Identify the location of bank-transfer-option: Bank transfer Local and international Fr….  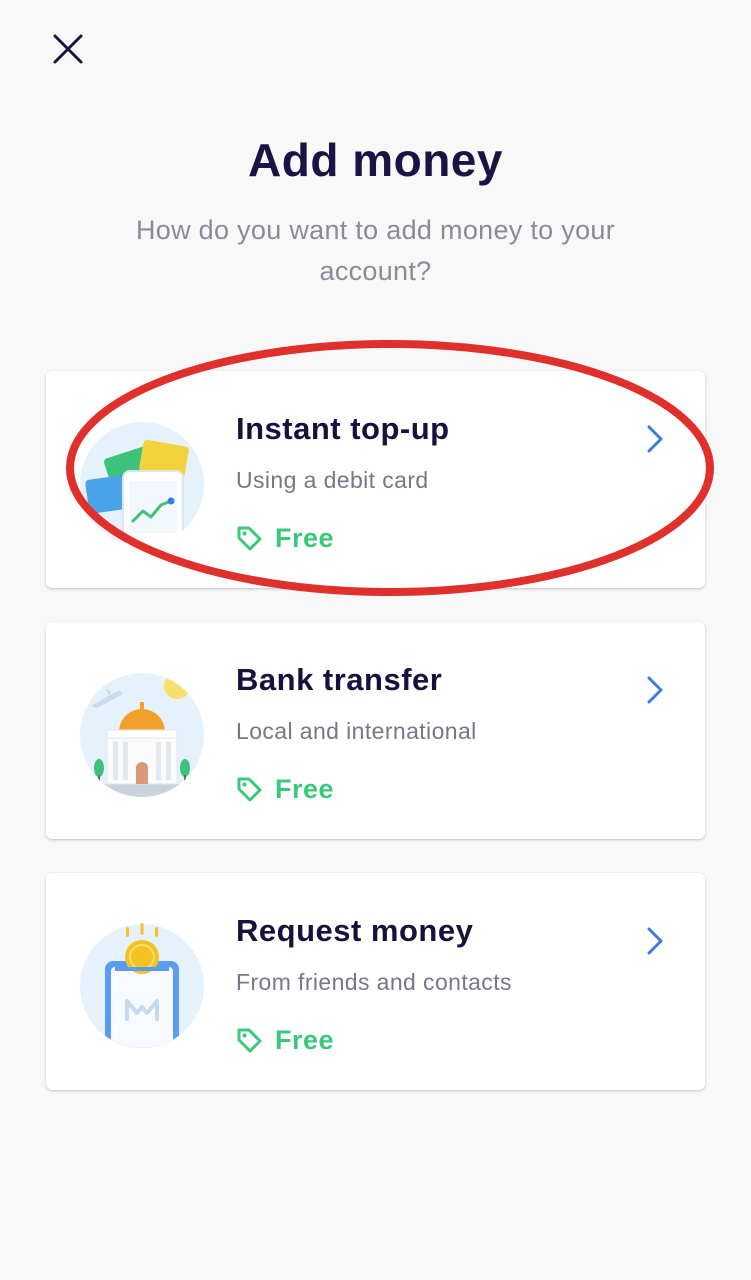
(375, 730).